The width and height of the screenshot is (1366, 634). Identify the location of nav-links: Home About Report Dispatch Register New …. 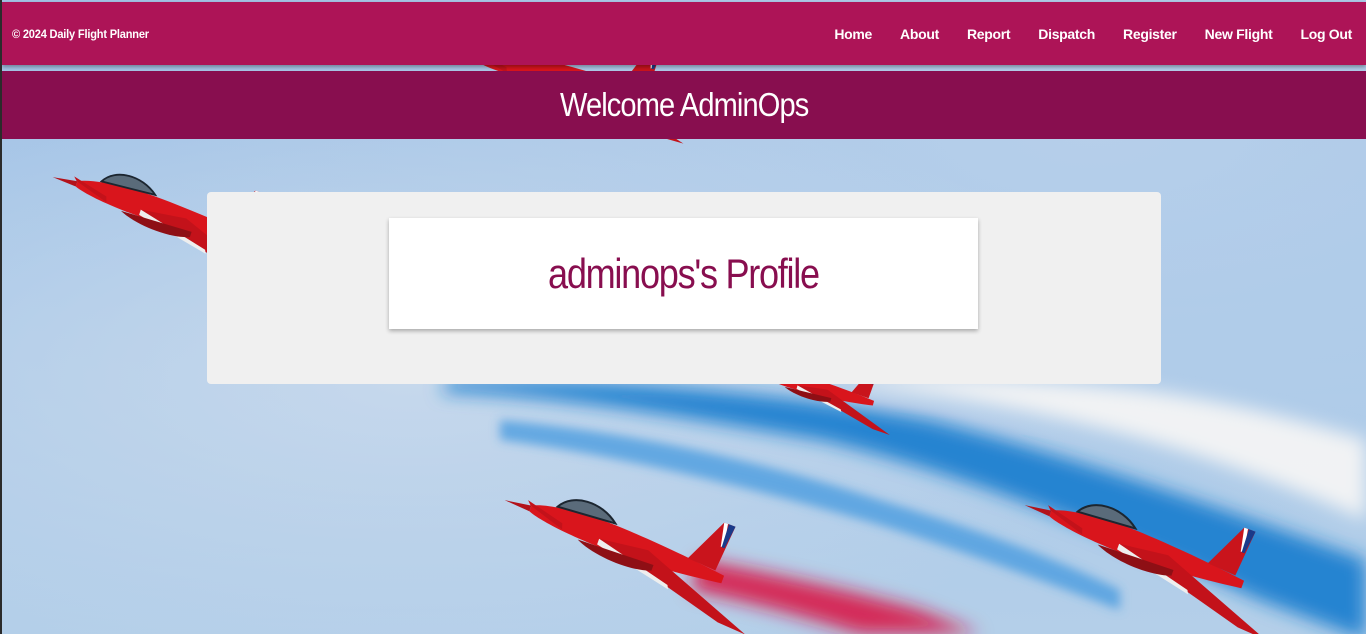
(1079, 34).